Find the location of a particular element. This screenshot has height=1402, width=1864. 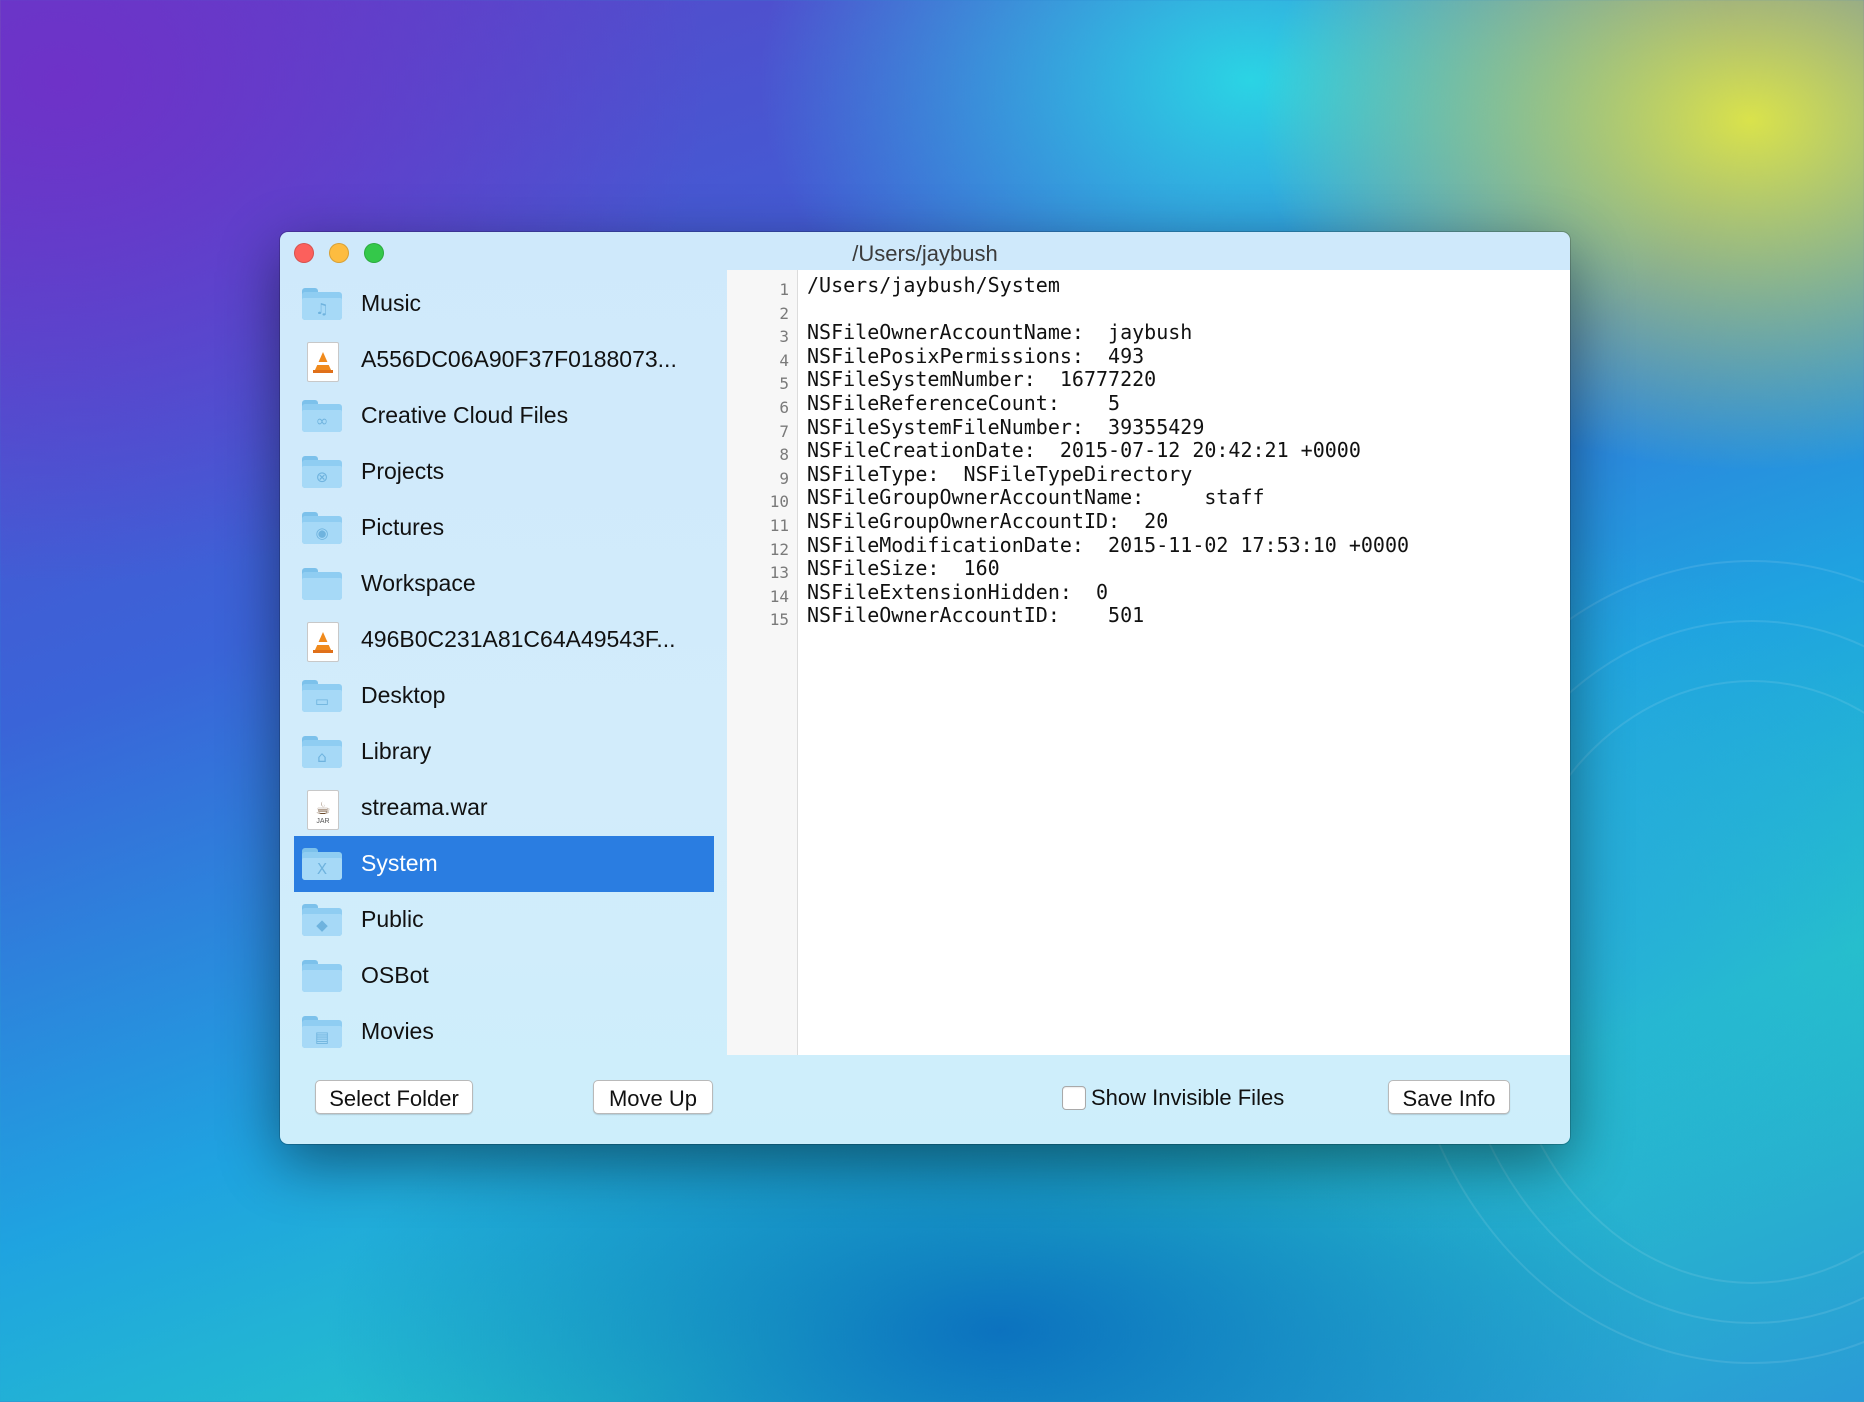

info-text-line: NSFileSystemNumber: 16777220 is located at coordinates (982, 379).